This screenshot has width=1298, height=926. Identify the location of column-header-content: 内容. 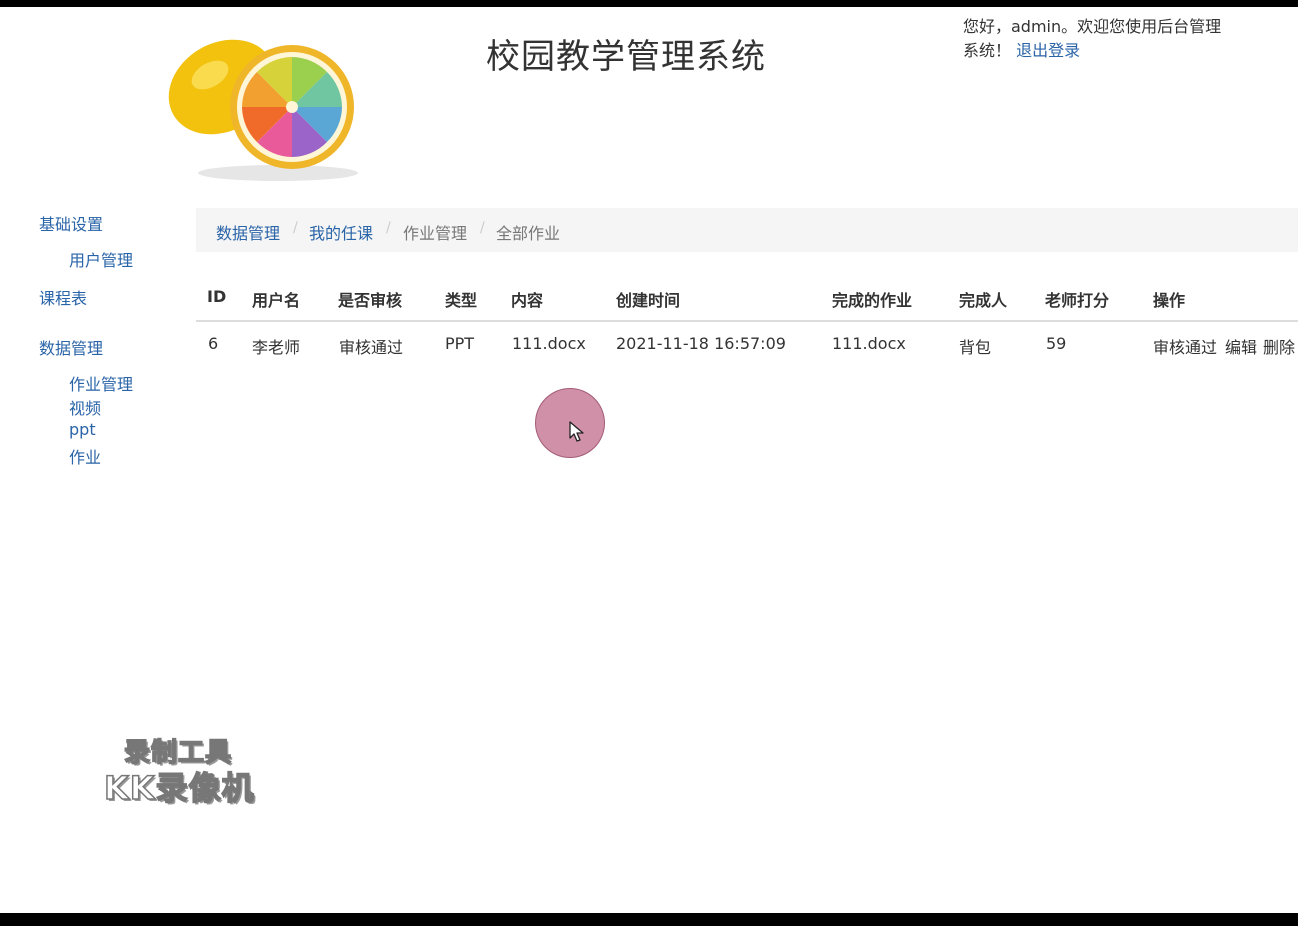
(527, 300).